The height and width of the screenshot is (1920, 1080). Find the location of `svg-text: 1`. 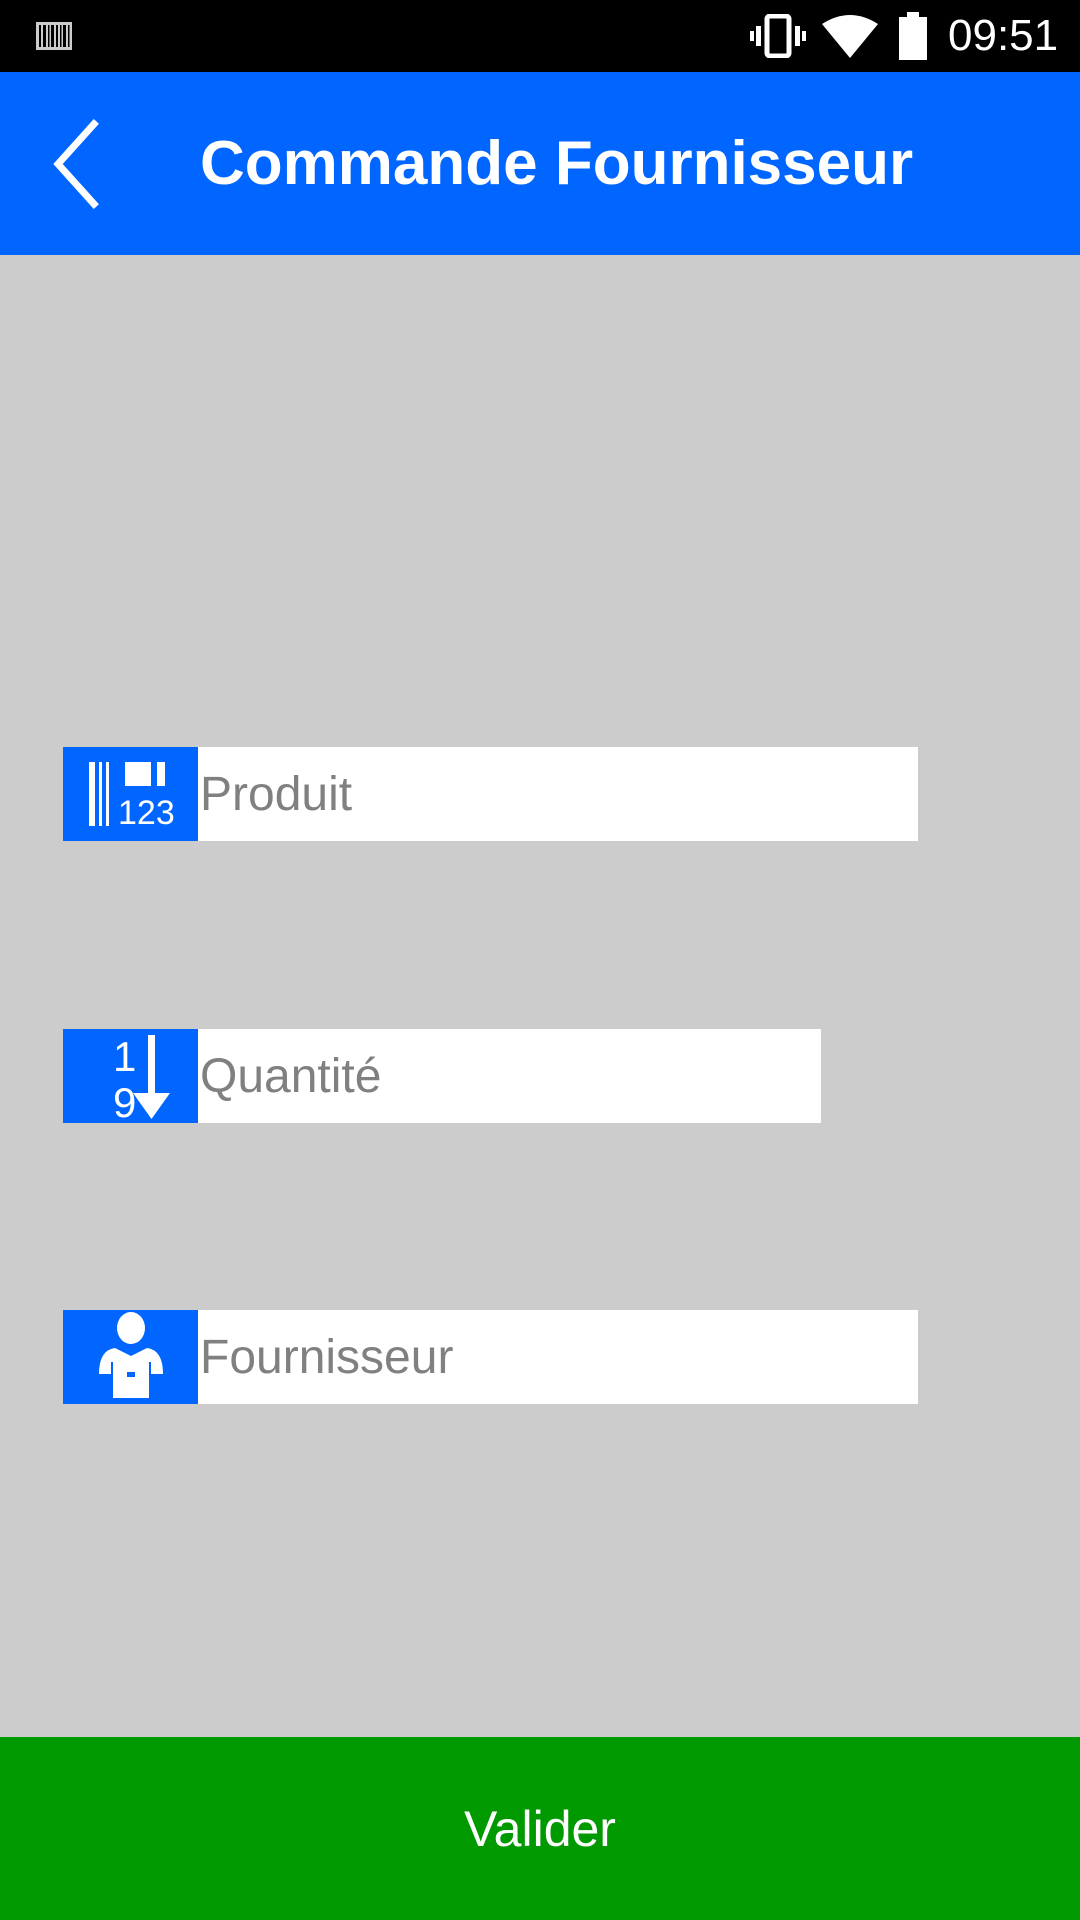

svg-text: 1 is located at coordinates (124, 1056).